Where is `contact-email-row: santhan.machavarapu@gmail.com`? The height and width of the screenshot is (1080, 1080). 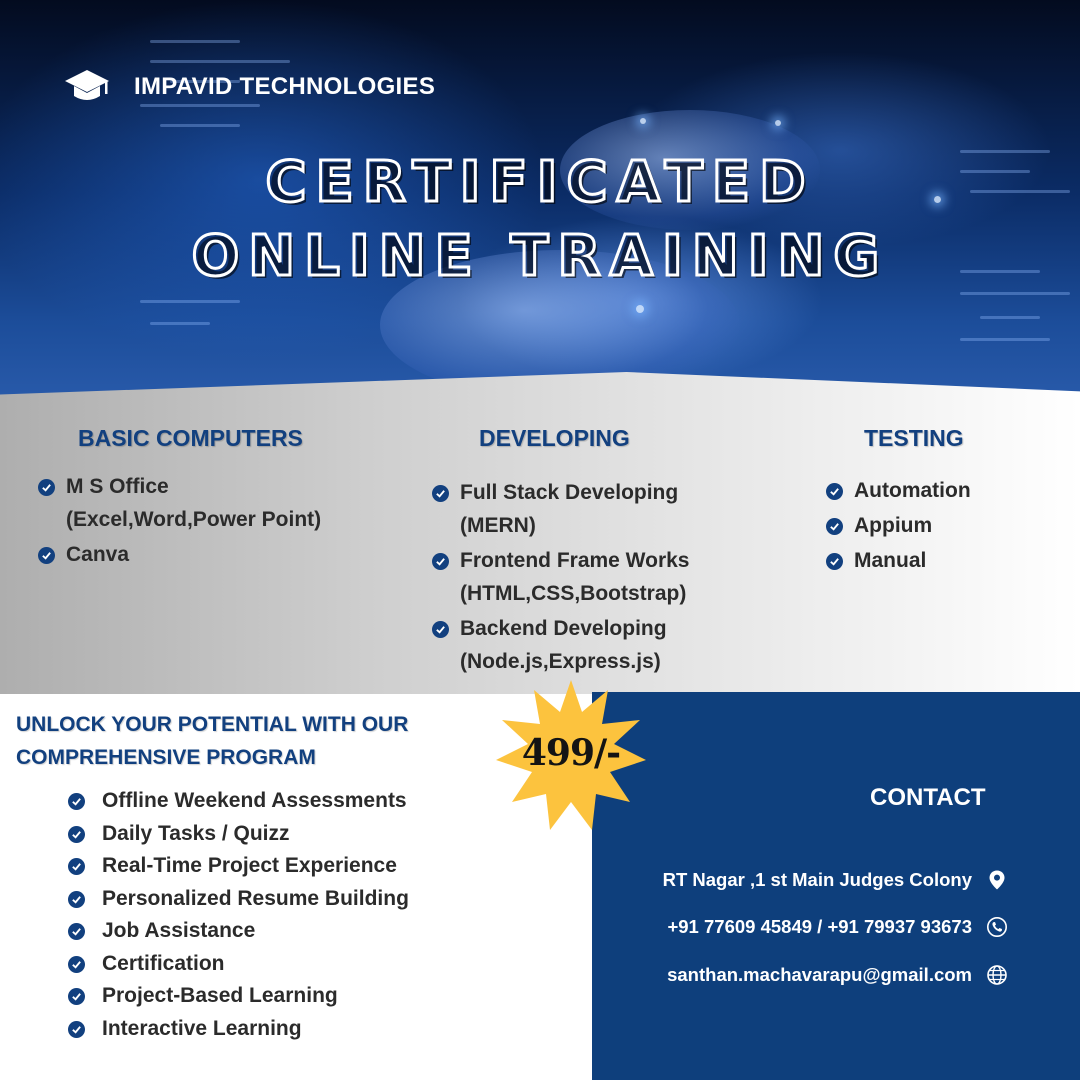 contact-email-row: santhan.machavarapu@gmail.com is located at coordinates (837, 975).